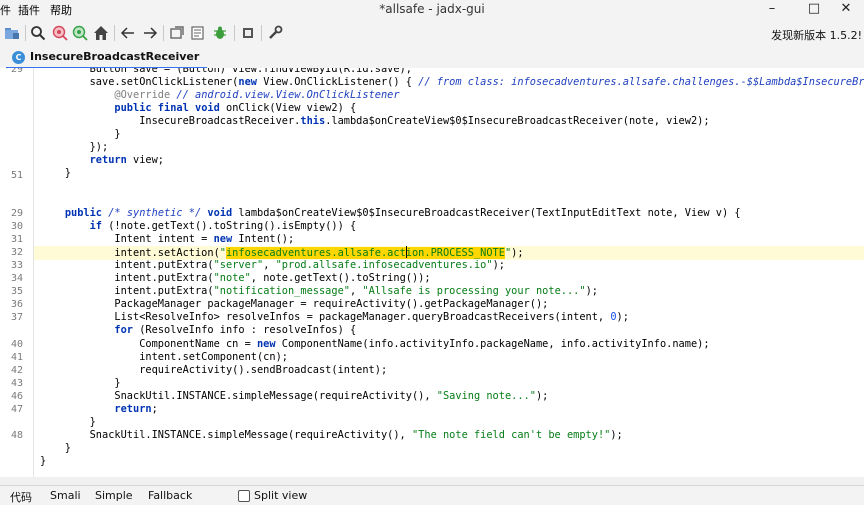 This screenshot has width=864, height=505. Describe the element at coordinates (115, 56) in the screenshot. I see `tab-label: InsecureBroadcastReceiver` at that location.